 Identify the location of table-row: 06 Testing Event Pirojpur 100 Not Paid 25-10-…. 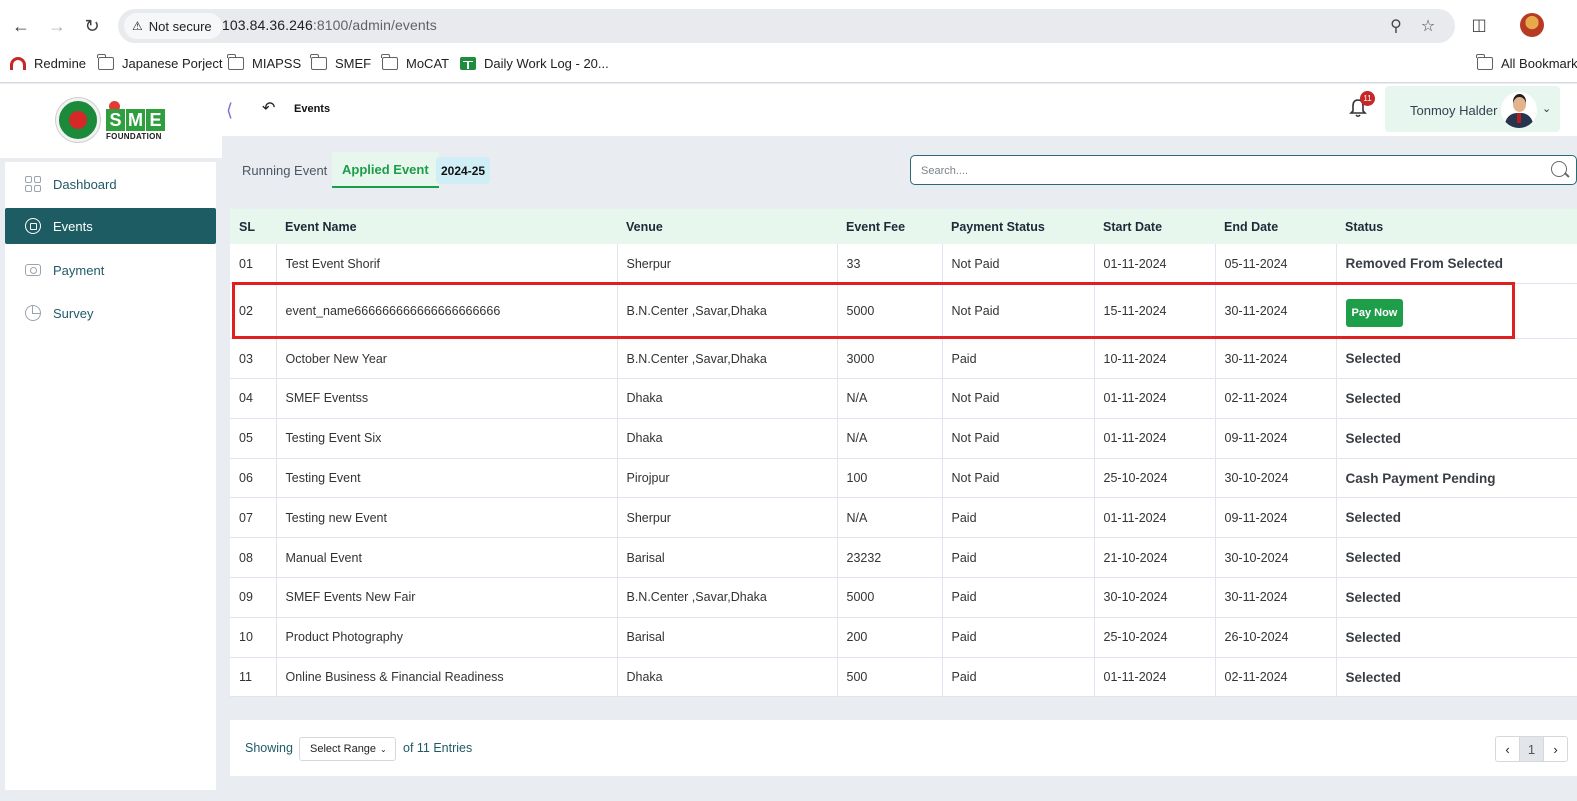
(903, 478).